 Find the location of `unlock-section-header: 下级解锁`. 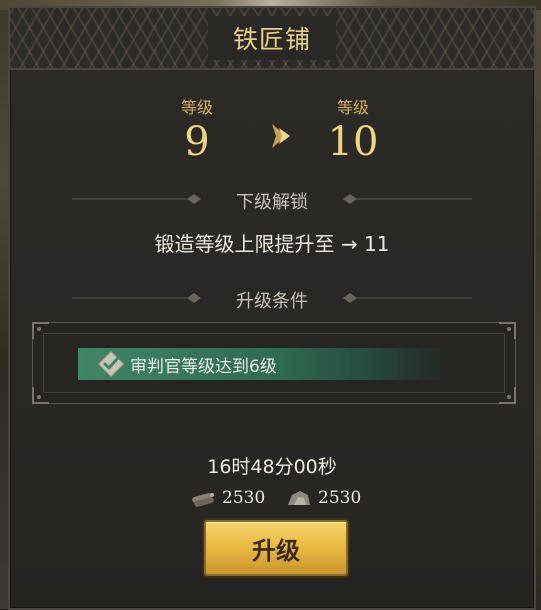

unlock-section-header: 下级解锁 is located at coordinates (272, 202).